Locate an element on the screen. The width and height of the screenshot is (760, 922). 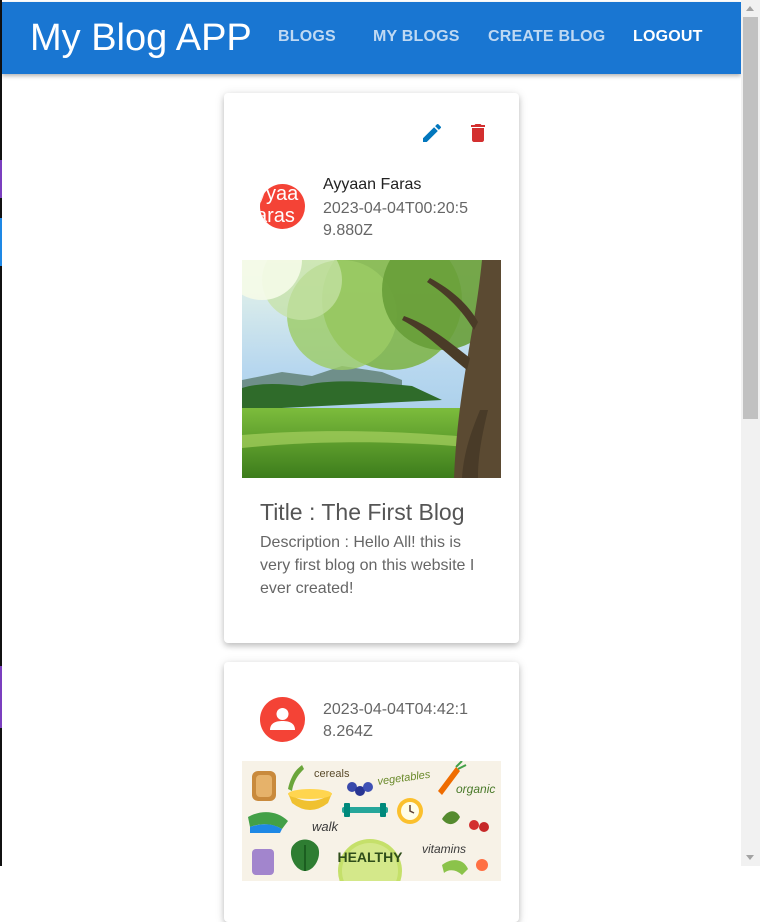
author-name: Ayyaan Faras is located at coordinates (372, 184).